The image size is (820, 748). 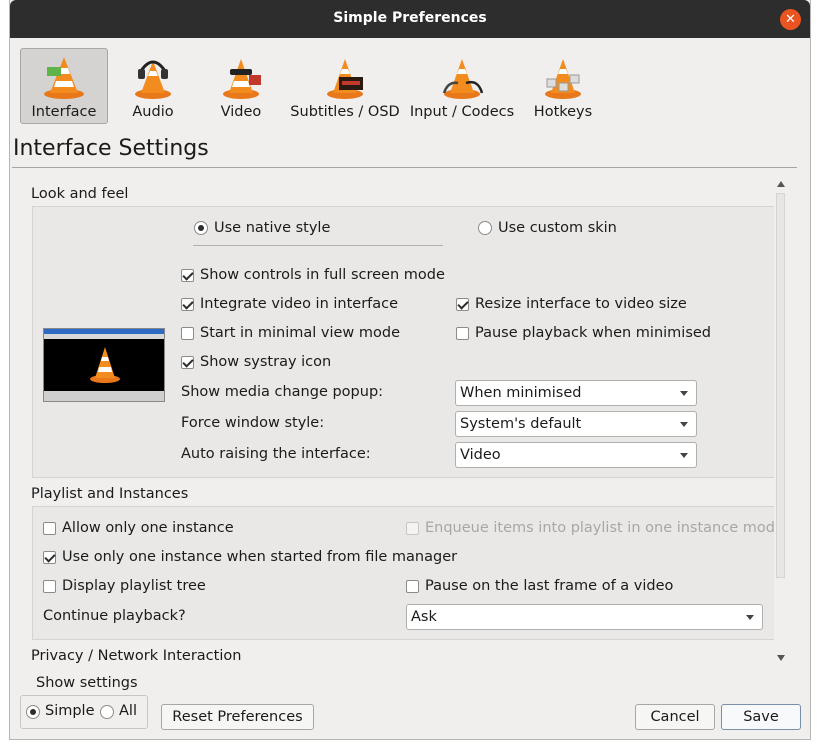 I want to click on scroll-down-icon, so click(x=781, y=658).